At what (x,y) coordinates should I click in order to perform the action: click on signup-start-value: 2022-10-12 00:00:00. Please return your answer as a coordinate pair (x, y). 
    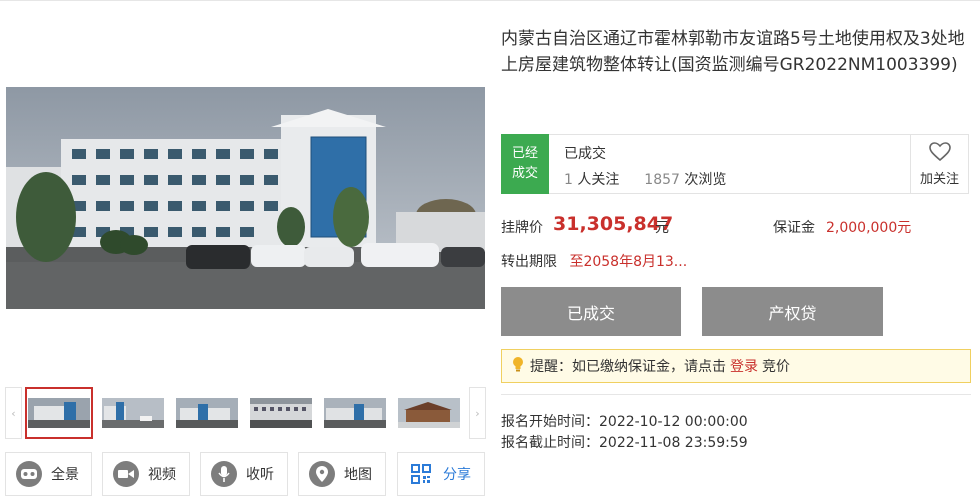
    Looking at the image, I should click on (673, 422).